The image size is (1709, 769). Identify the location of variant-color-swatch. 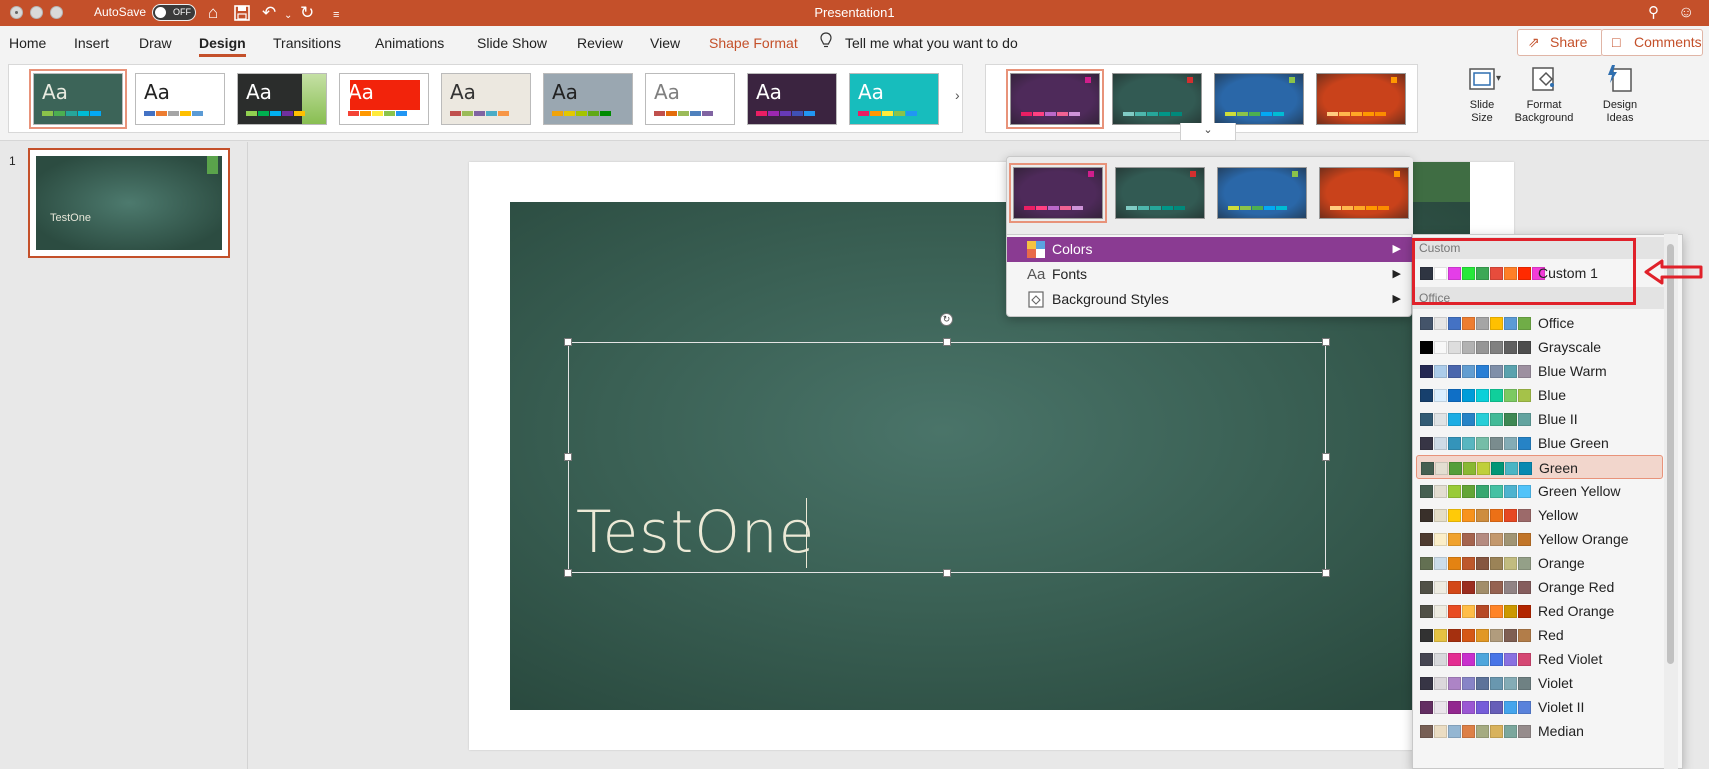
(1062, 114).